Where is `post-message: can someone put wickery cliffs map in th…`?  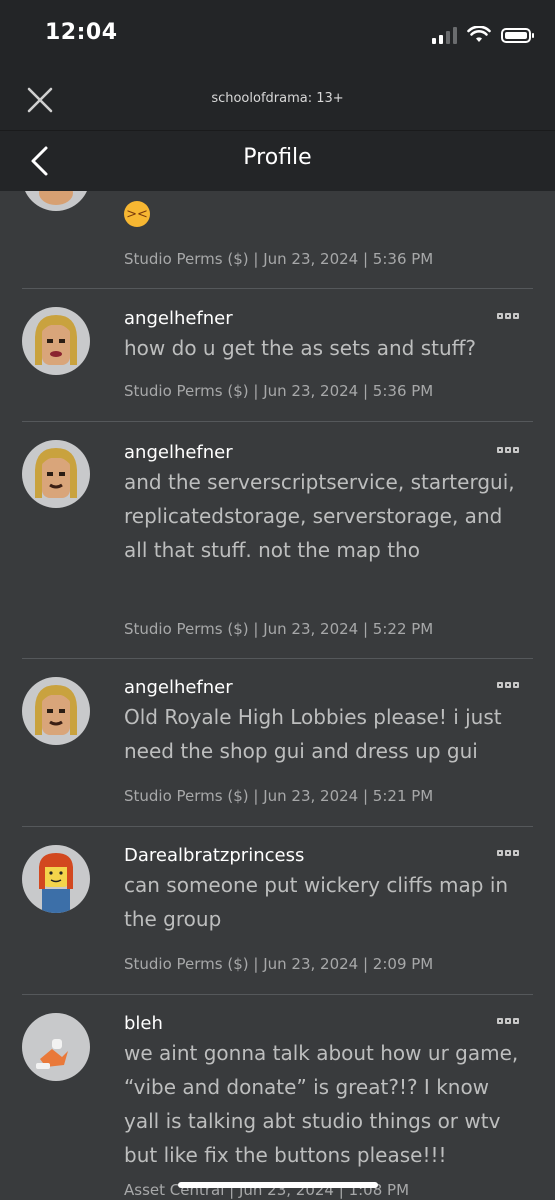 post-message: can someone put wickery cliffs map in th… is located at coordinates (316, 902).